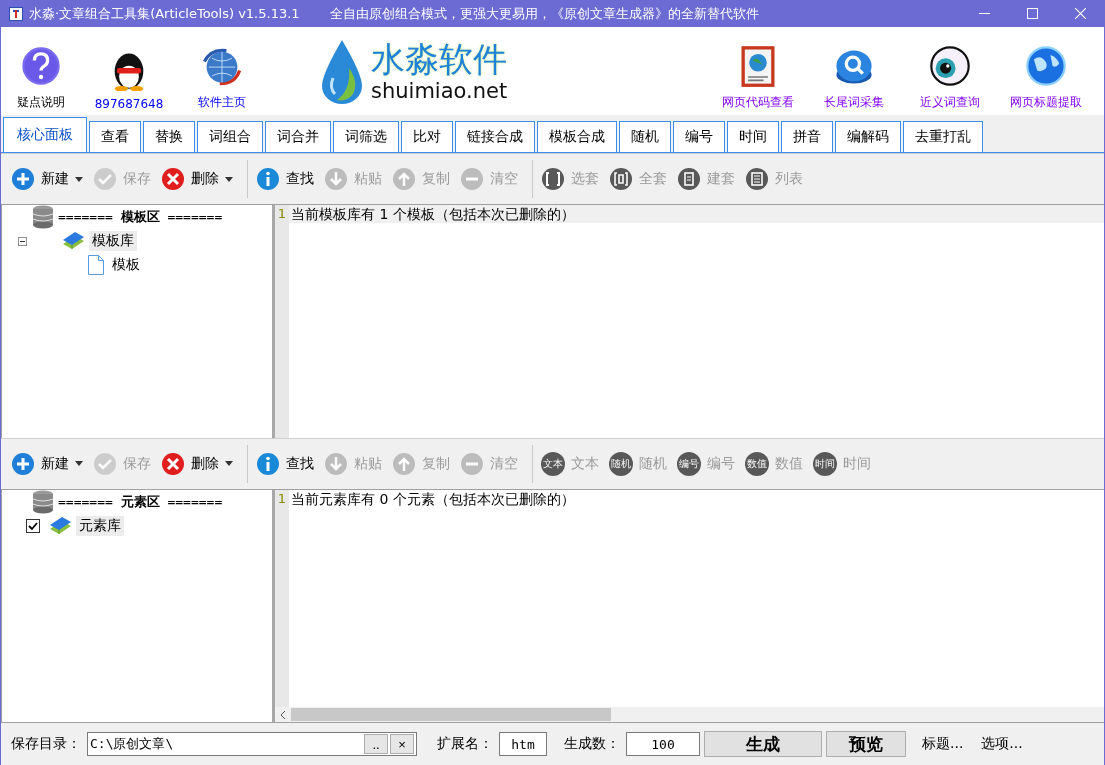 The image size is (1105, 765). What do you see at coordinates (495, 136) in the screenshot?
I see `tab: 链接合成` at bounding box center [495, 136].